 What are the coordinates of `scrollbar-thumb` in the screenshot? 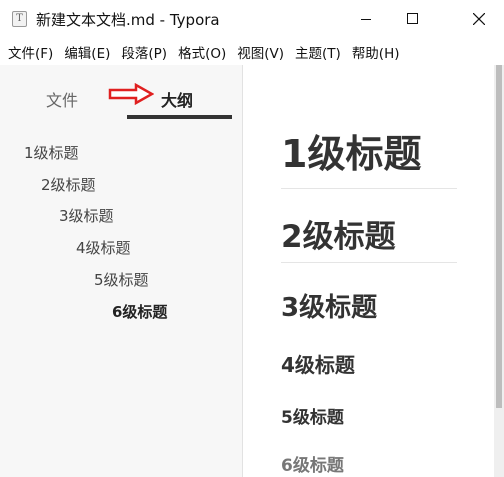 It's located at (499, 236).